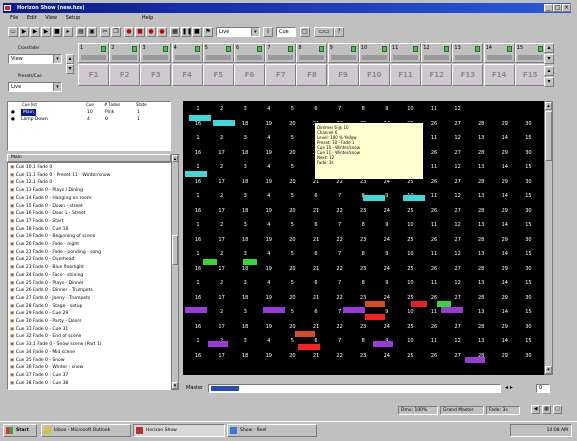  I want to click on channel-cell: 28, so click(481, 124).